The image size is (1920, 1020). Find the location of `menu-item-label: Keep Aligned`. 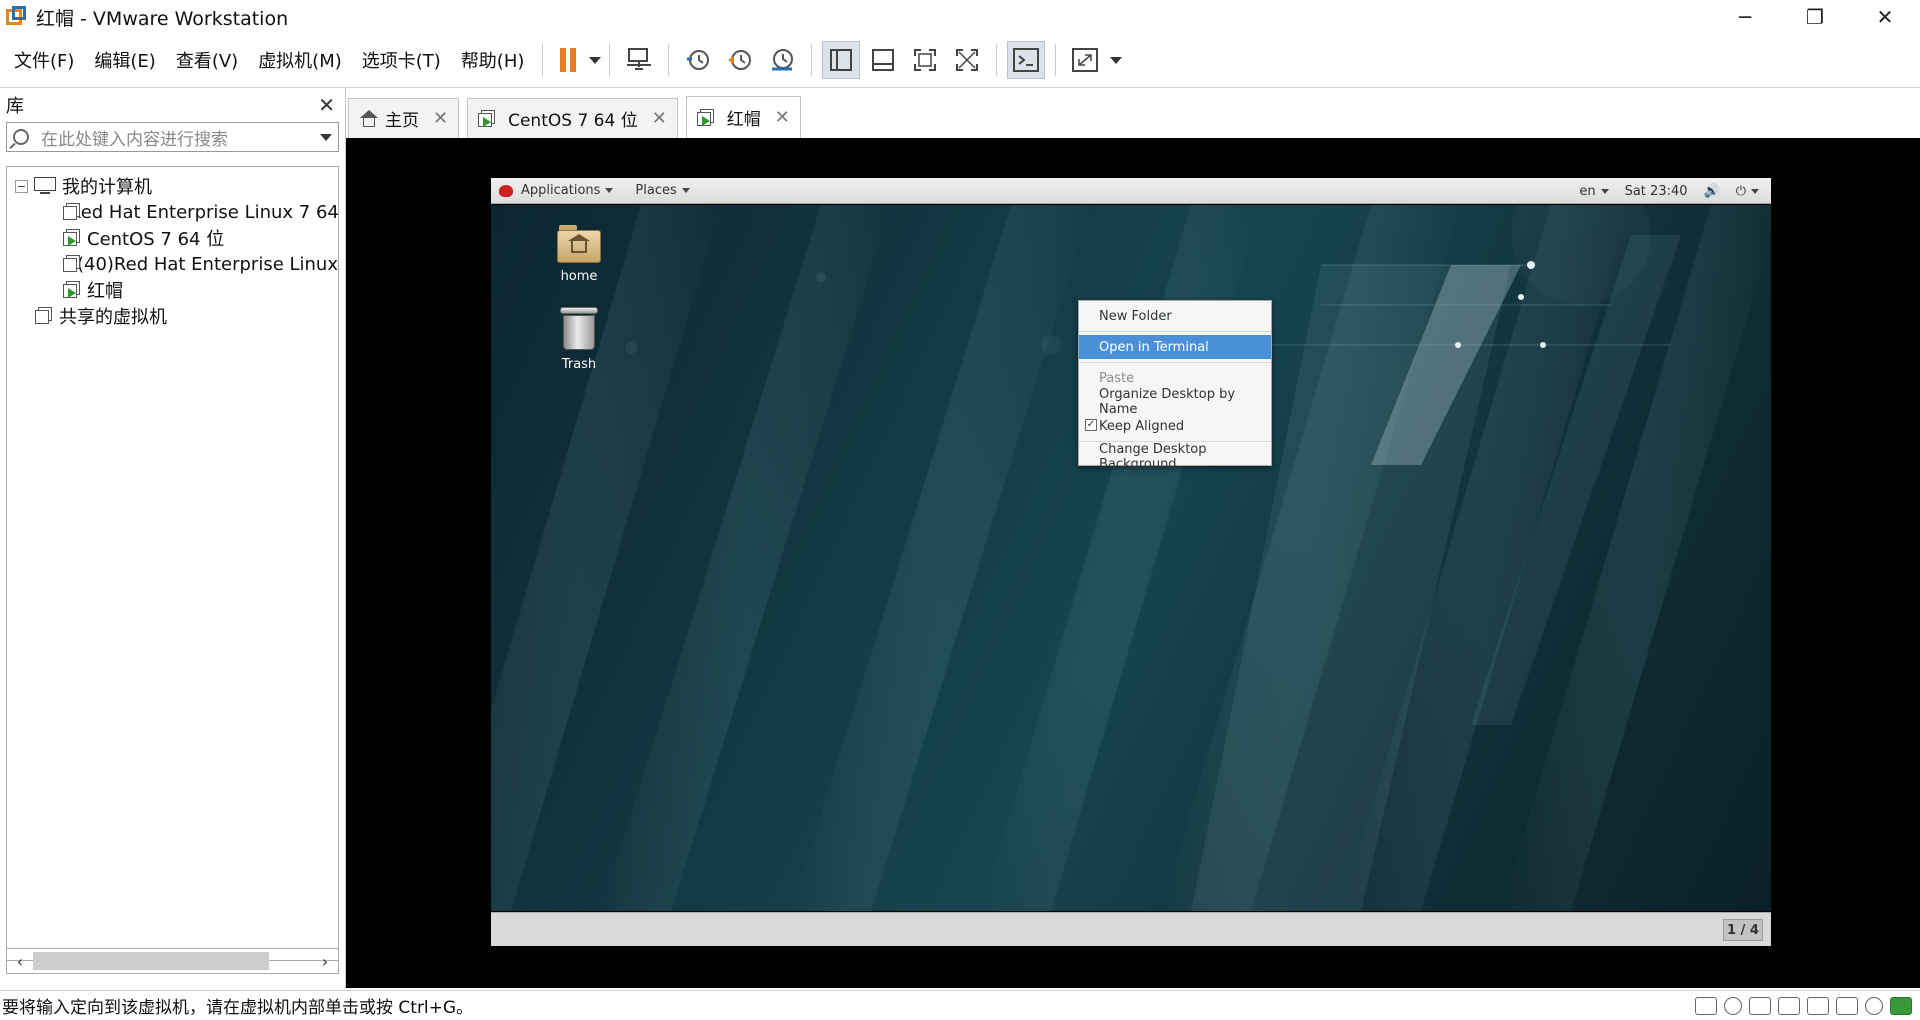

menu-item-label: Keep Aligned is located at coordinates (1142, 426).